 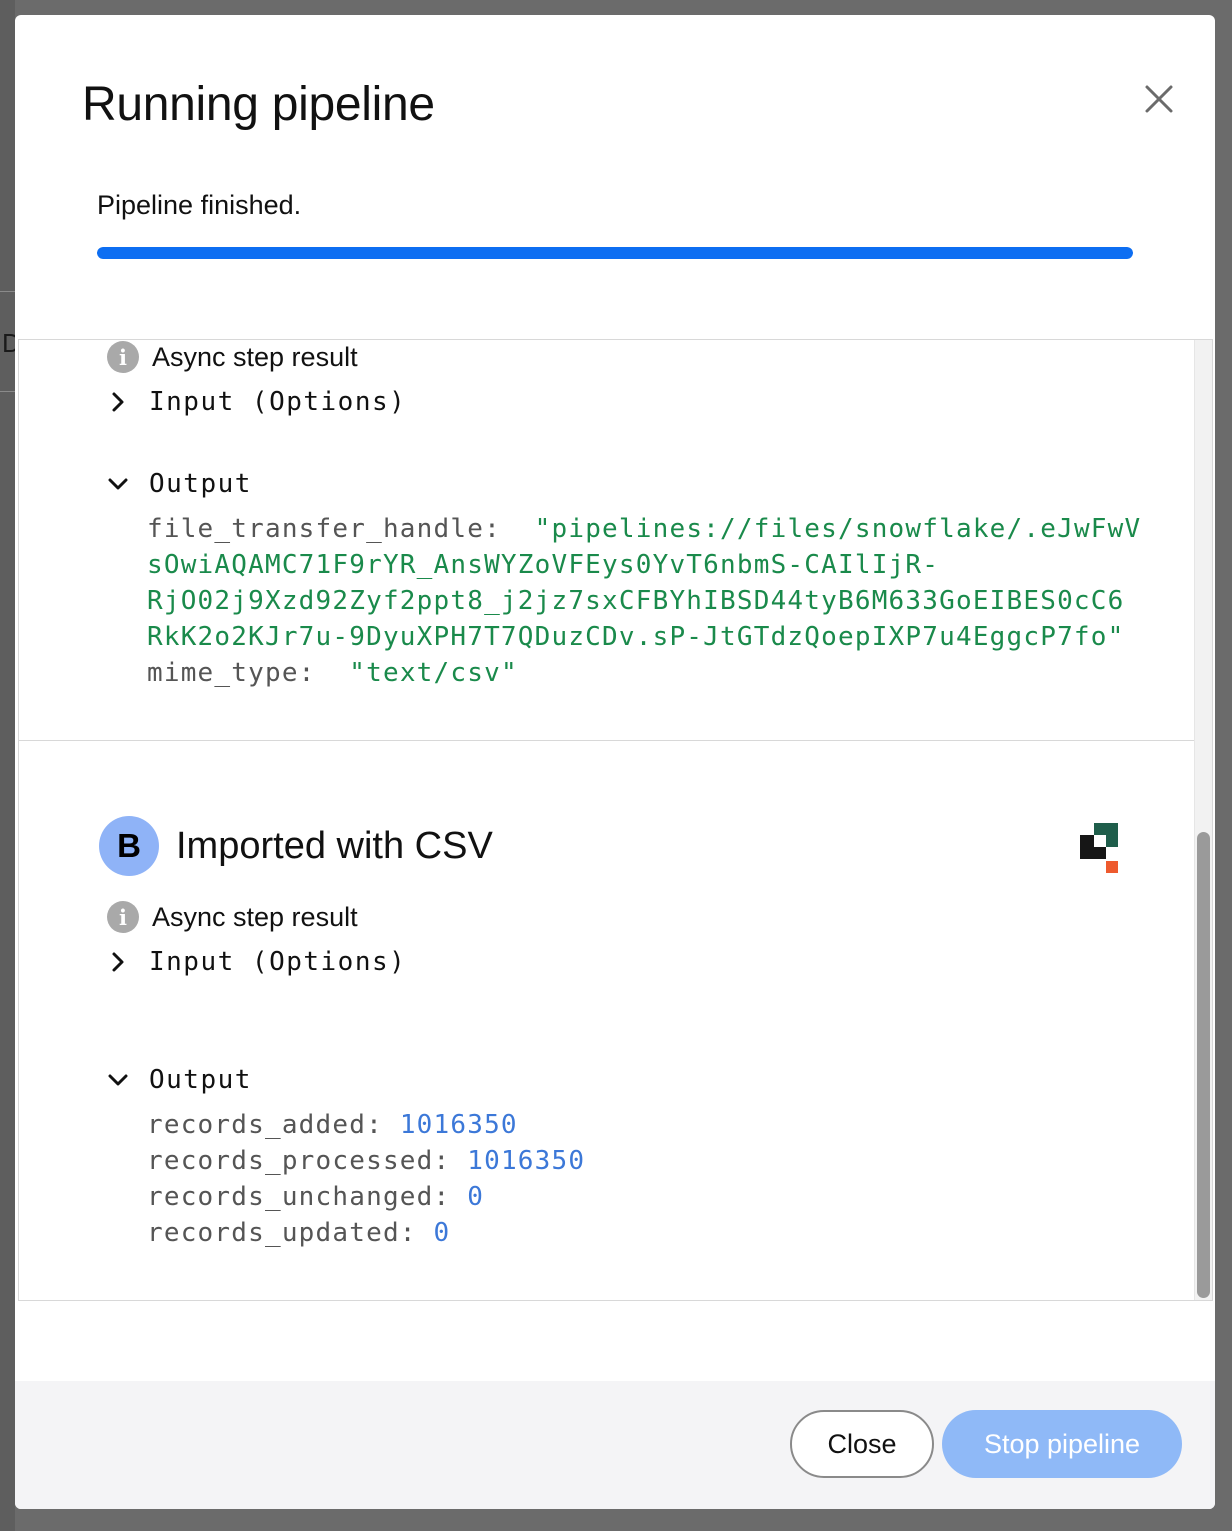 I want to click on output-key: records_added:, so click(x=265, y=1125).